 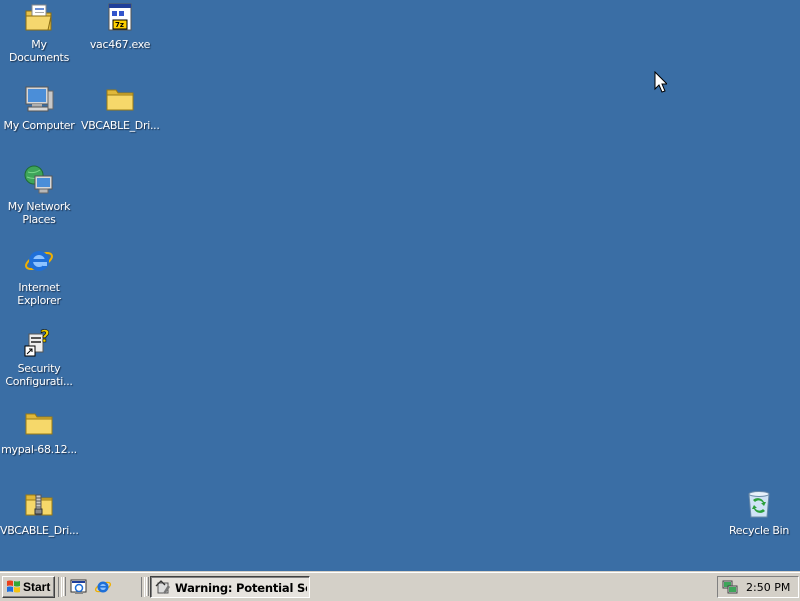 What do you see at coordinates (759, 530) in the screenshot?
I see `desktop-icon-label: Recycle Bin` at bounding box center [759, 530].